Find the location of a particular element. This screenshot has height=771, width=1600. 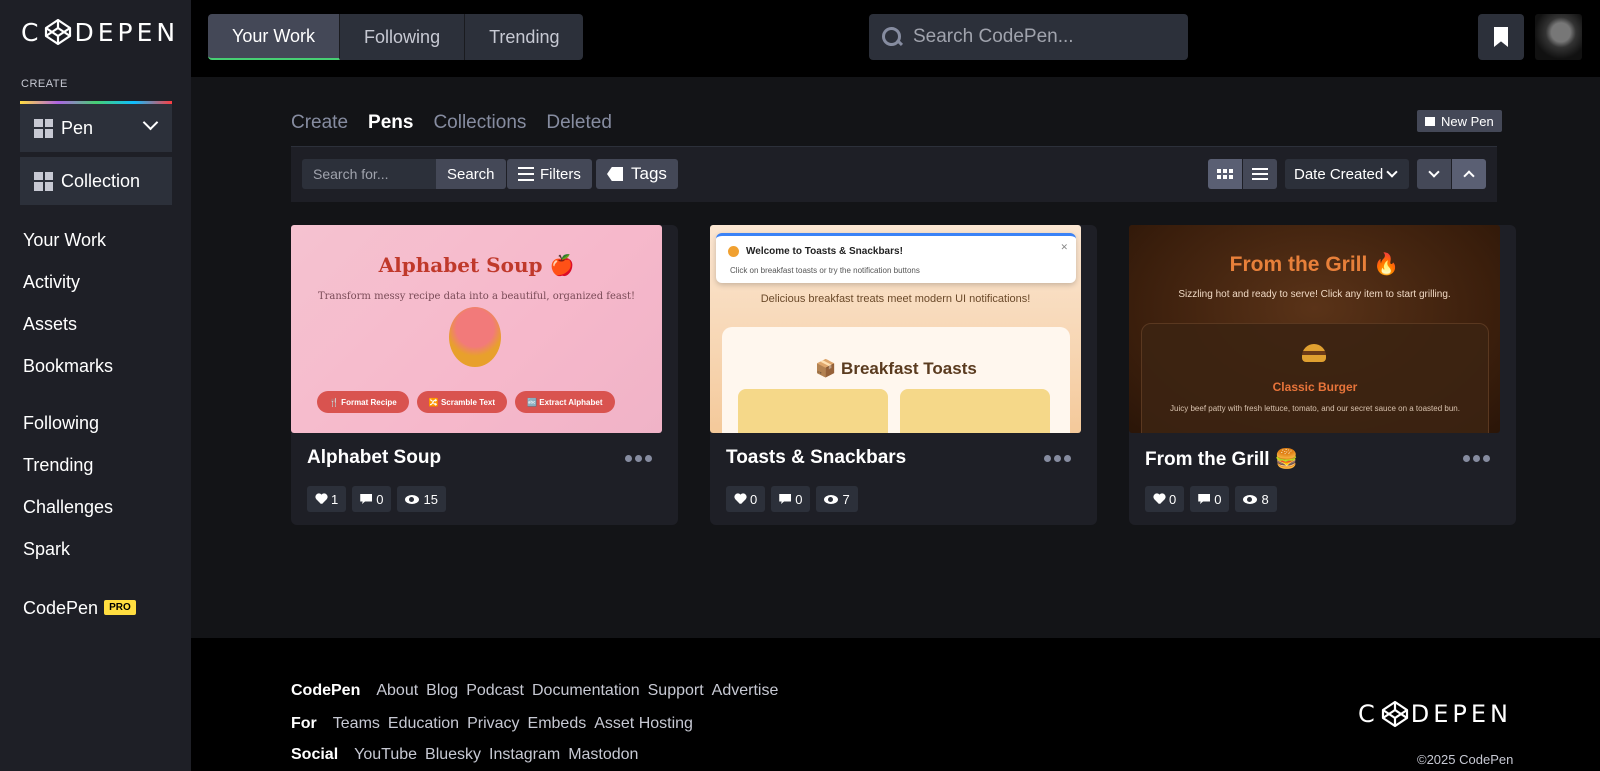

sidebar-item-trending: Trending is located at coordinates (58, 465).